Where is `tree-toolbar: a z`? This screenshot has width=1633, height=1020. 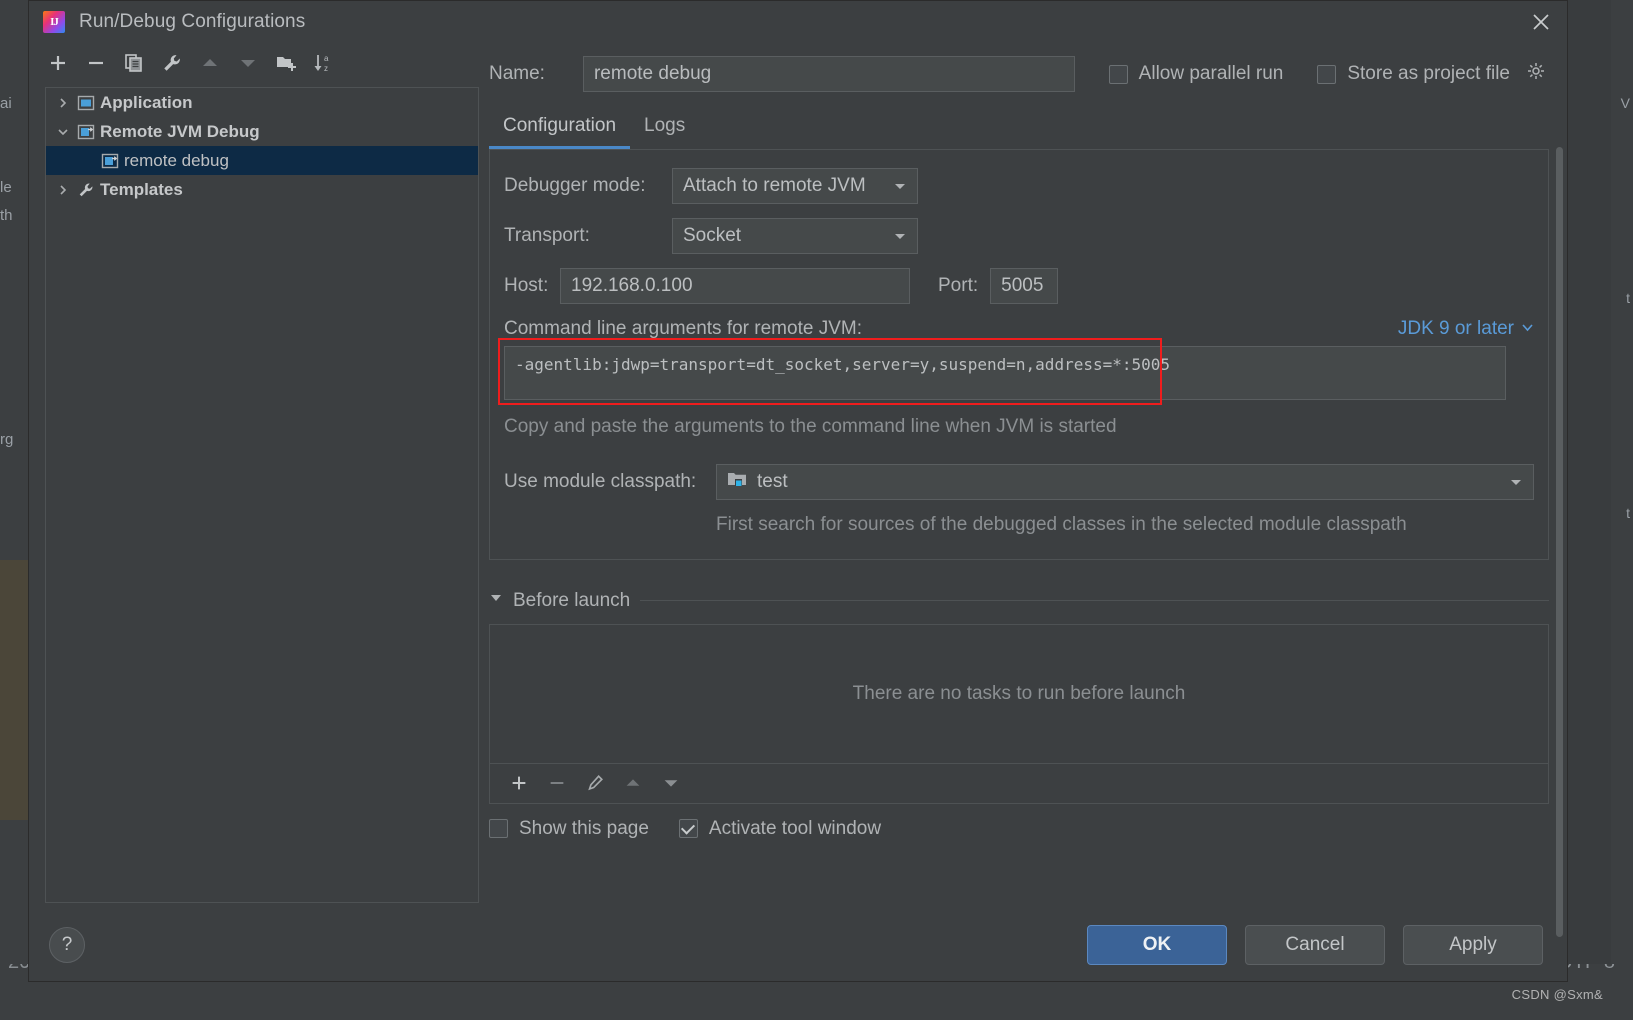 tree-toolbar: a z is located at coordinates (254, 63).